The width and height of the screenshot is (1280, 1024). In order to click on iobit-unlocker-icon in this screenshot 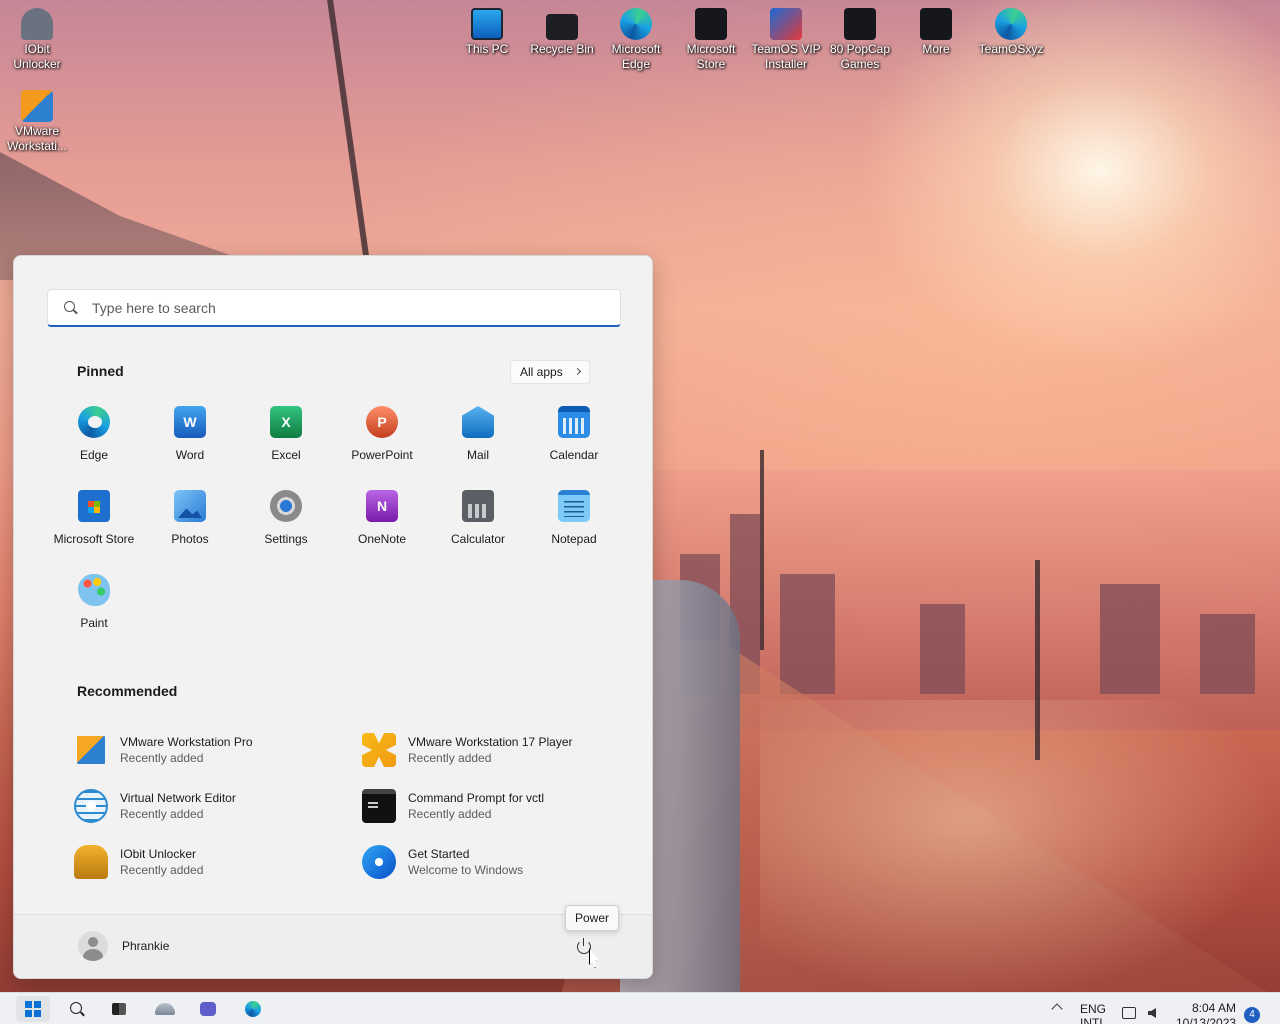, I will do `click(91, 862)`.